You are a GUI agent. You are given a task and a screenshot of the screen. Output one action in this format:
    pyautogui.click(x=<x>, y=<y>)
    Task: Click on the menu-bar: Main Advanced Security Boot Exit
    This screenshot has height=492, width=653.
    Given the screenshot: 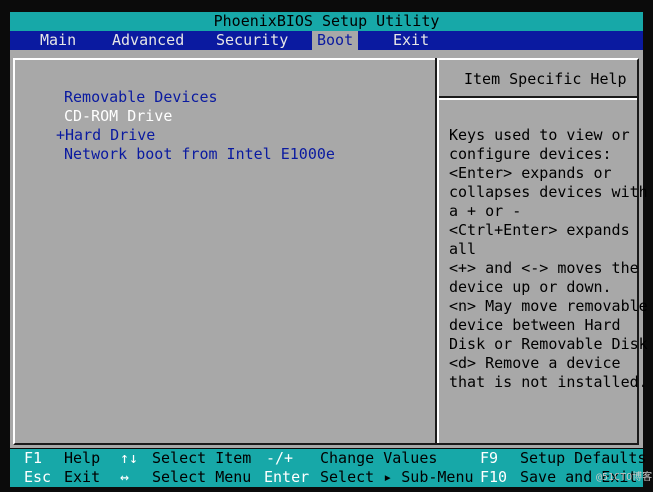 What is the action you would take?
    pyautogui.click(x=326, y=40)
    